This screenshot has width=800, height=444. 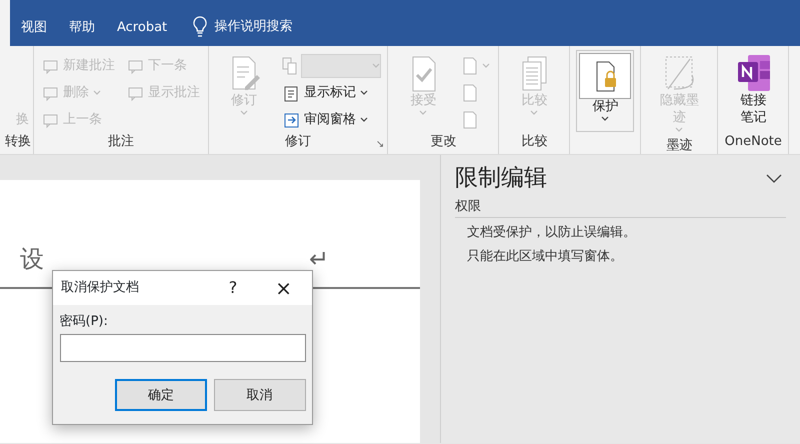 I want to click on group-label: 批注, so click(x=121, y=141).